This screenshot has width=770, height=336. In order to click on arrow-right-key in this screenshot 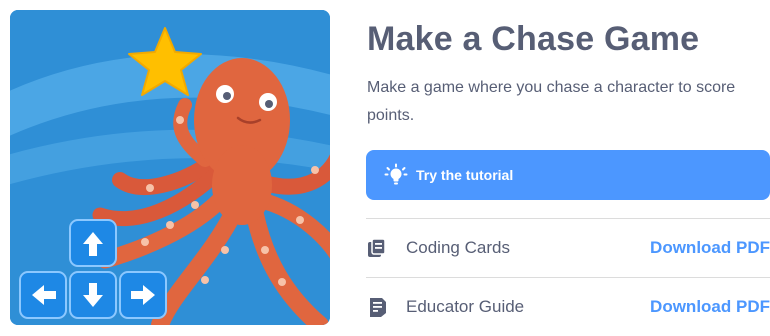, I will do `click(143, 295)`.